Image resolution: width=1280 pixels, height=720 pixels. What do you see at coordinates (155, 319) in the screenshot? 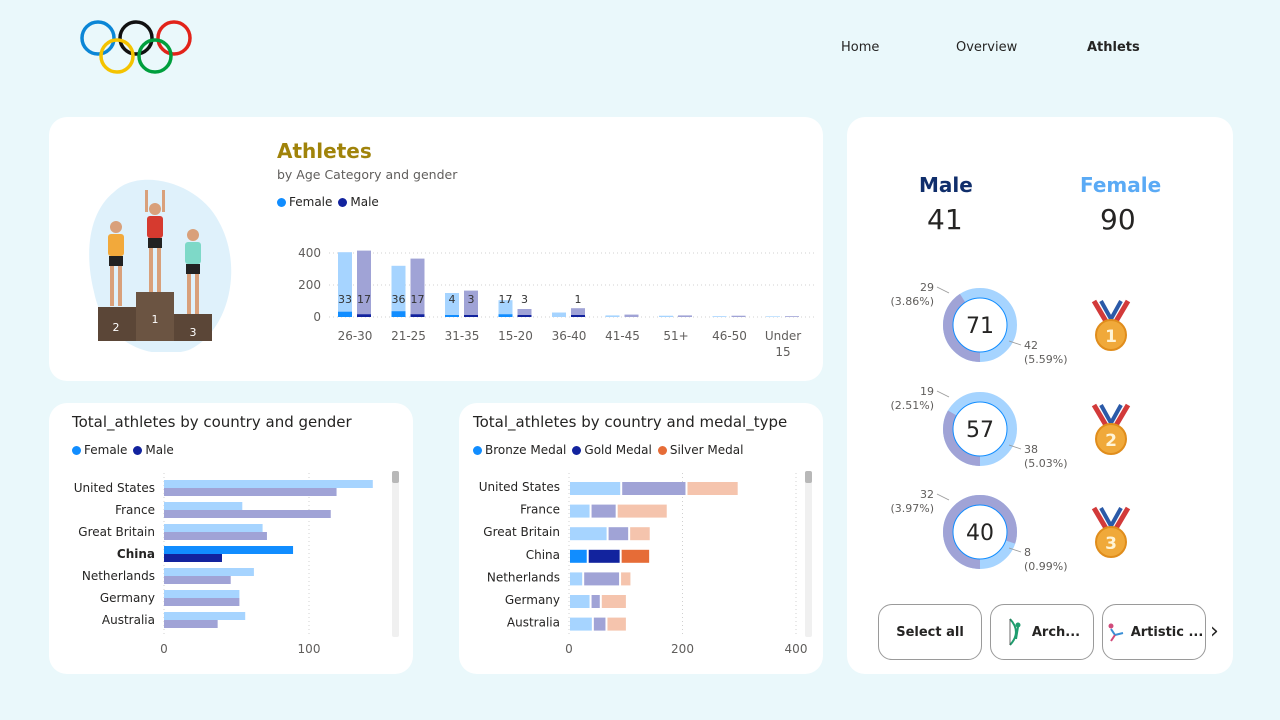
I see `podium-place-1: 1` at bounding box center [155, 319].